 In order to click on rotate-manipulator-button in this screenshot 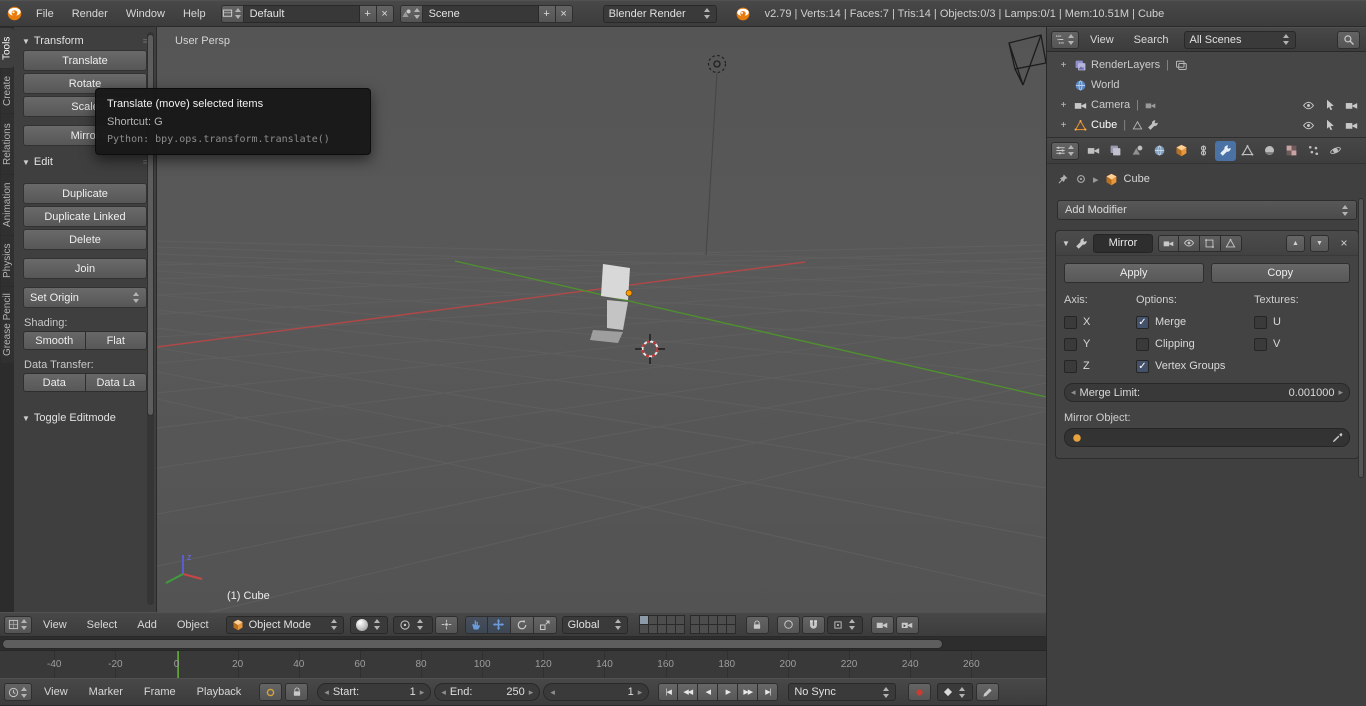, I will do `click(522, 624)`.